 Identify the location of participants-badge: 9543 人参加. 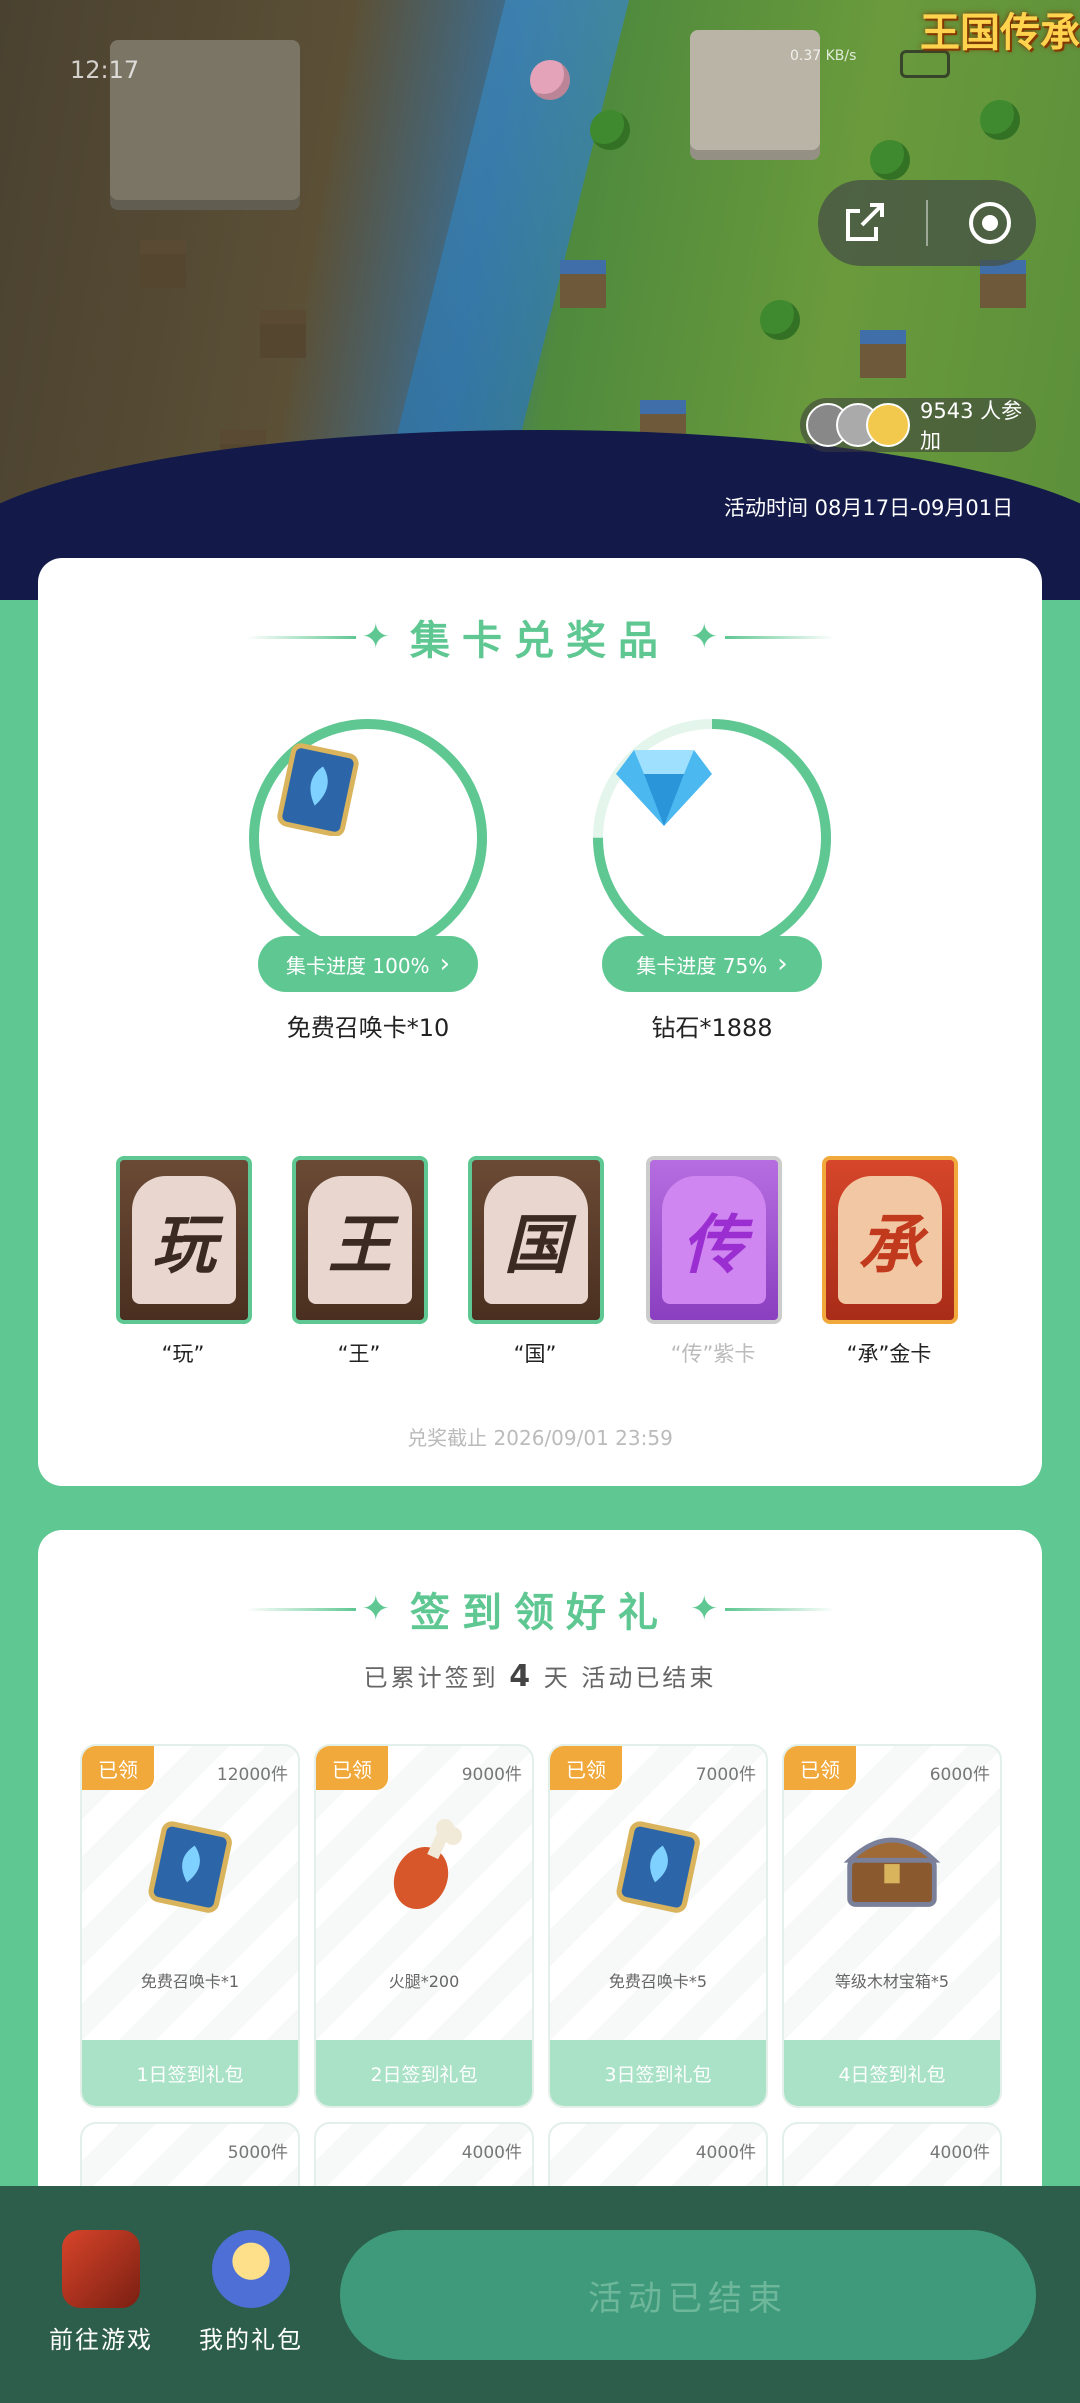
(918, 425).